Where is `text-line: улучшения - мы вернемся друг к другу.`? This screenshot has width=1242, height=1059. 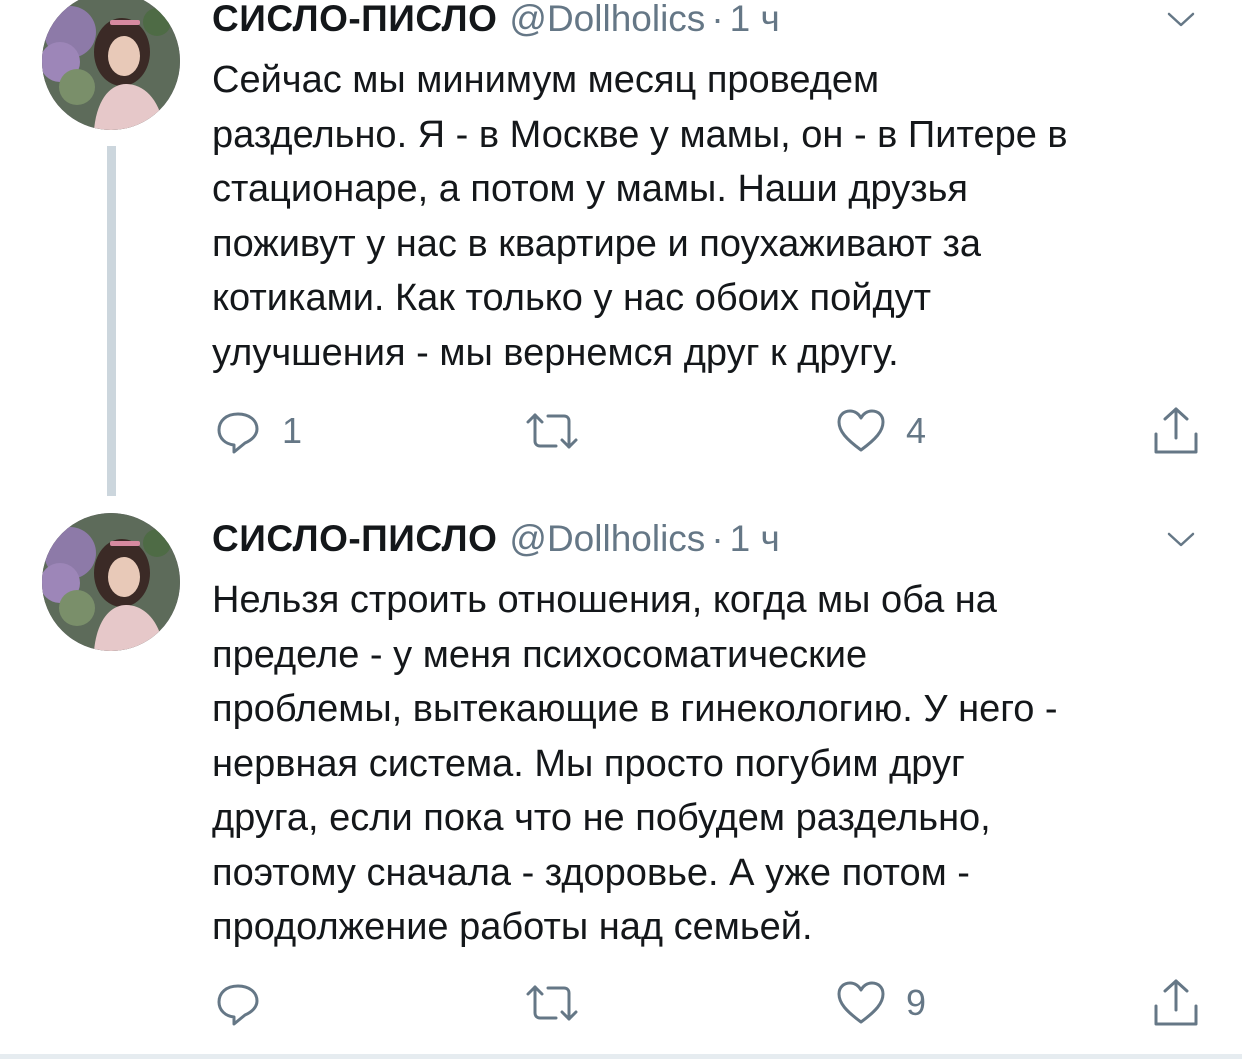 text-line: улучшения - мы вернемся друг к другу. is located at coordinates (555, 352).